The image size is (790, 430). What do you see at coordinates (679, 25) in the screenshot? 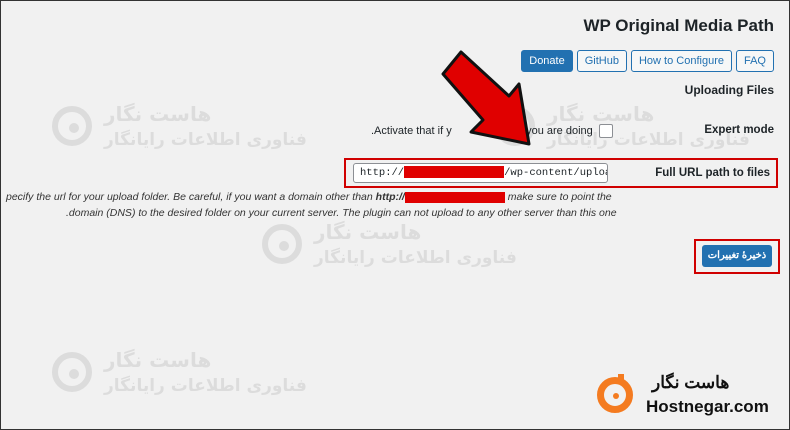
I see `page-title: WP Original Media Path` at bounding box center [679, 25].